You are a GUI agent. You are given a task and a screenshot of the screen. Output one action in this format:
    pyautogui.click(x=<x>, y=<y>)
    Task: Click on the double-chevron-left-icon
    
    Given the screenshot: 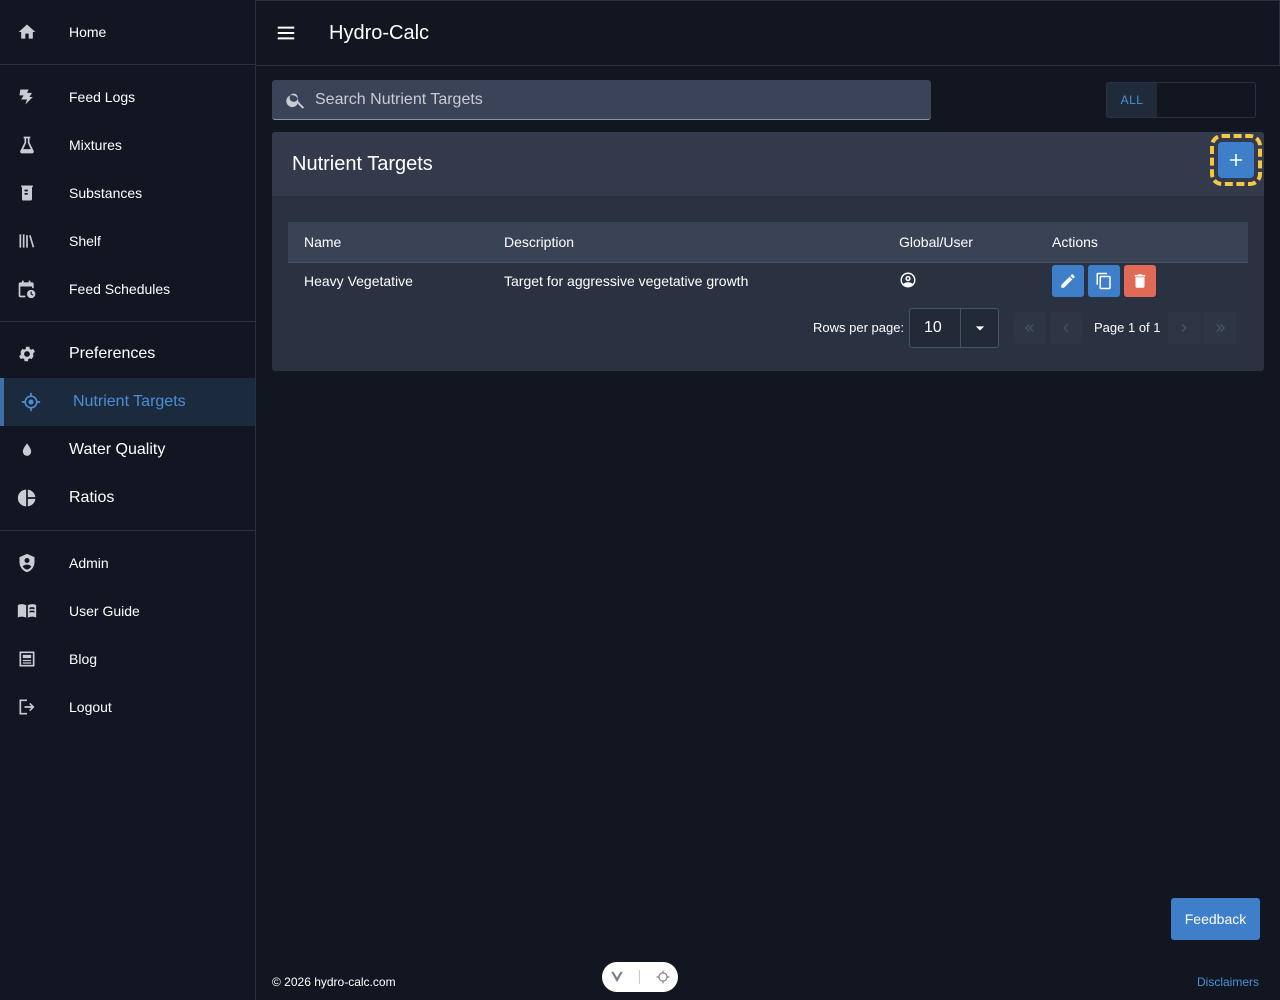 What is the action you would take?
    pyautogui.click(x=1029, y=328)
    